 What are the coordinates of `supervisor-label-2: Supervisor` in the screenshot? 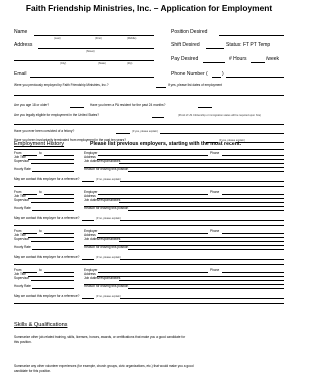 It's located at (22, 200).